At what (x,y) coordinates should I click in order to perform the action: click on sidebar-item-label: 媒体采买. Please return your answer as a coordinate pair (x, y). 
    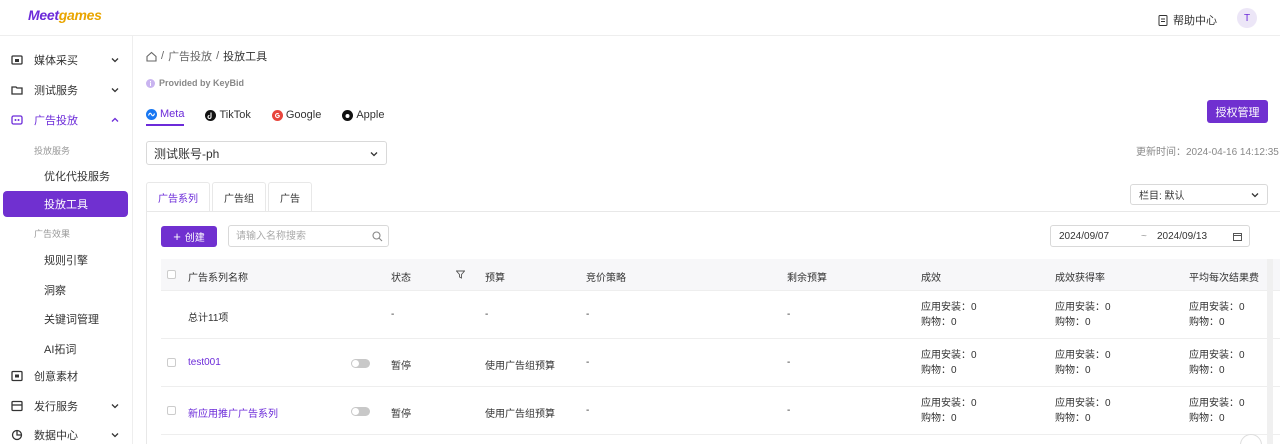
    Looking at the image, I should click on (56, 61).